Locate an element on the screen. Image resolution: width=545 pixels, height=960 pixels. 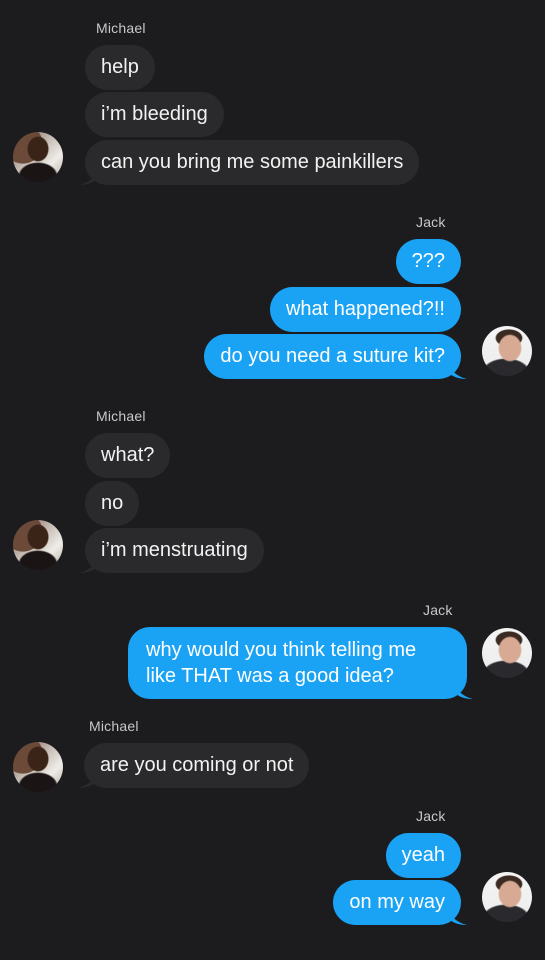
message-bubble-incoming: i’m menstruating is located at coordinates (171, 550).